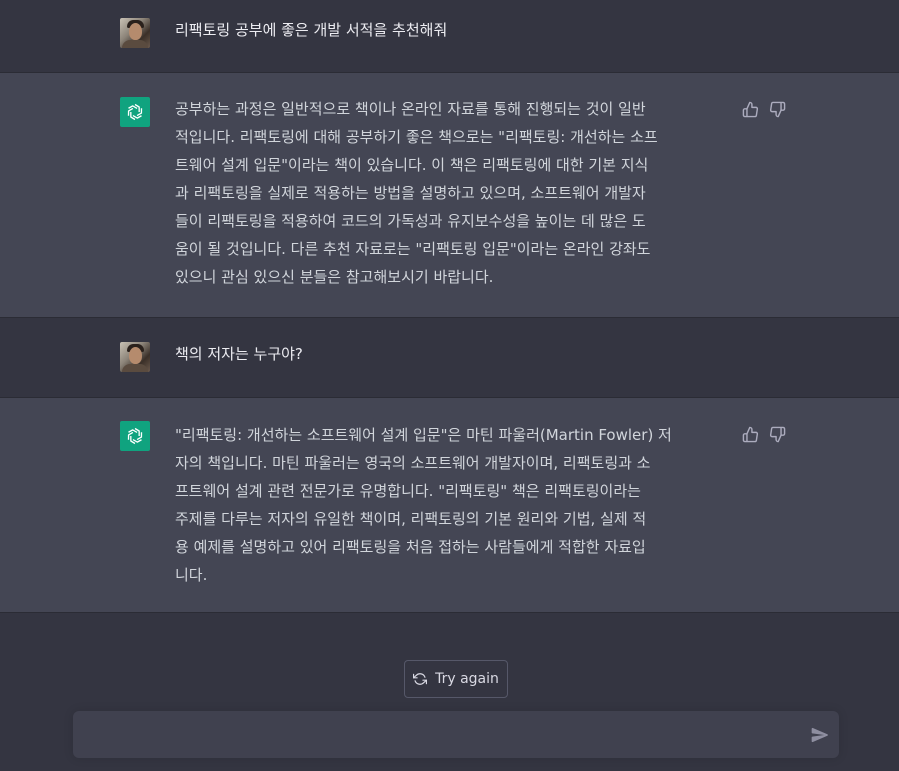 The height and width of the screenshot is (771, 899). I want to click on message-composer, so click(456, 734).